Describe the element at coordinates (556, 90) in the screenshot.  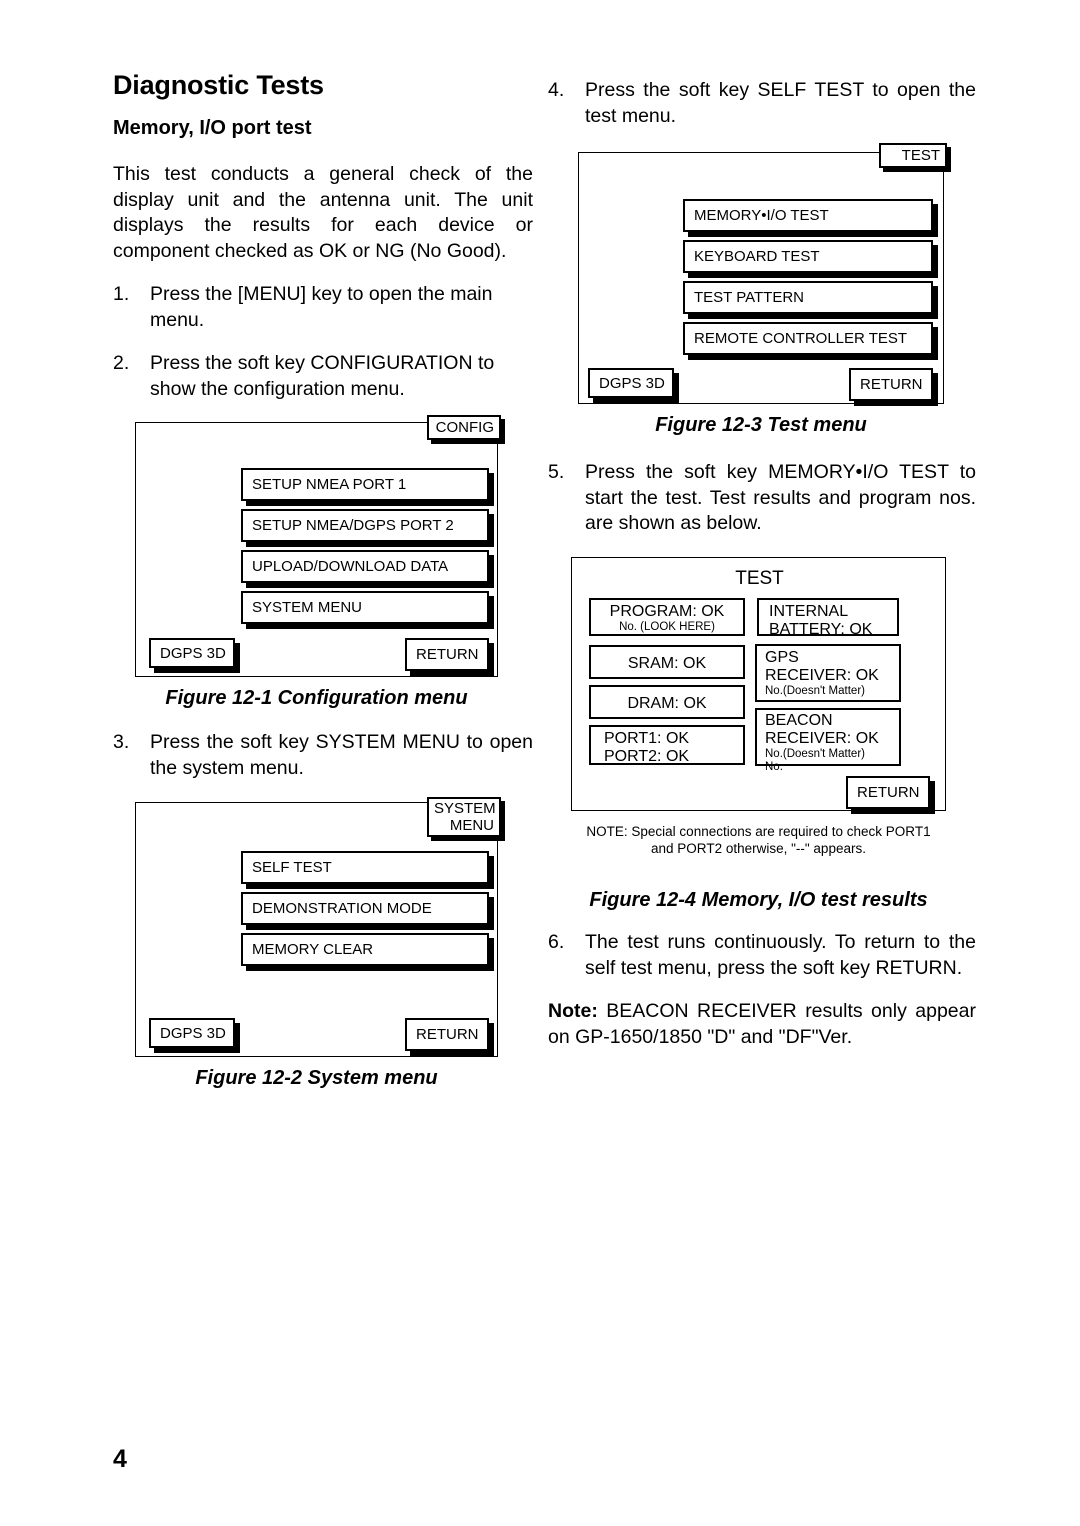
I see `step-4-number: 4.` at that location.